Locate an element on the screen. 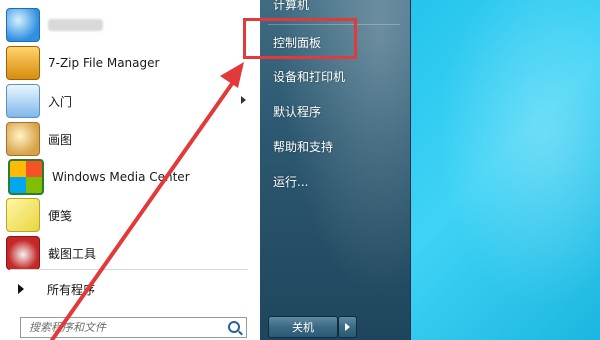 Image resolution: width=600 pixels, height=340 pixels. program-item-7zip: 7-Zip File Manager is located at coordinates (131, 63).